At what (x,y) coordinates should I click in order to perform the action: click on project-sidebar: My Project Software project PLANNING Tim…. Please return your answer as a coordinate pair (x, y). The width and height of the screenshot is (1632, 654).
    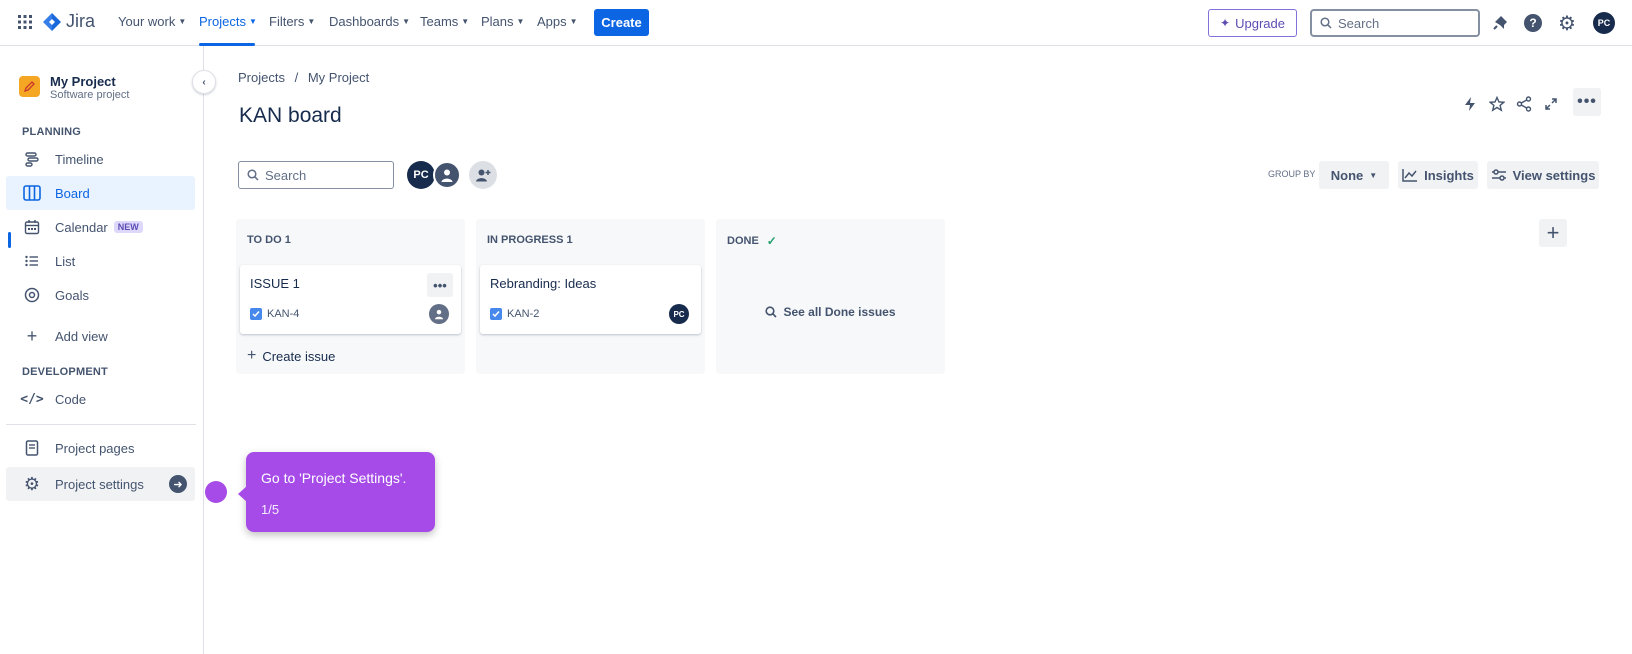
    Looking at the image, I should click on (108, 350).